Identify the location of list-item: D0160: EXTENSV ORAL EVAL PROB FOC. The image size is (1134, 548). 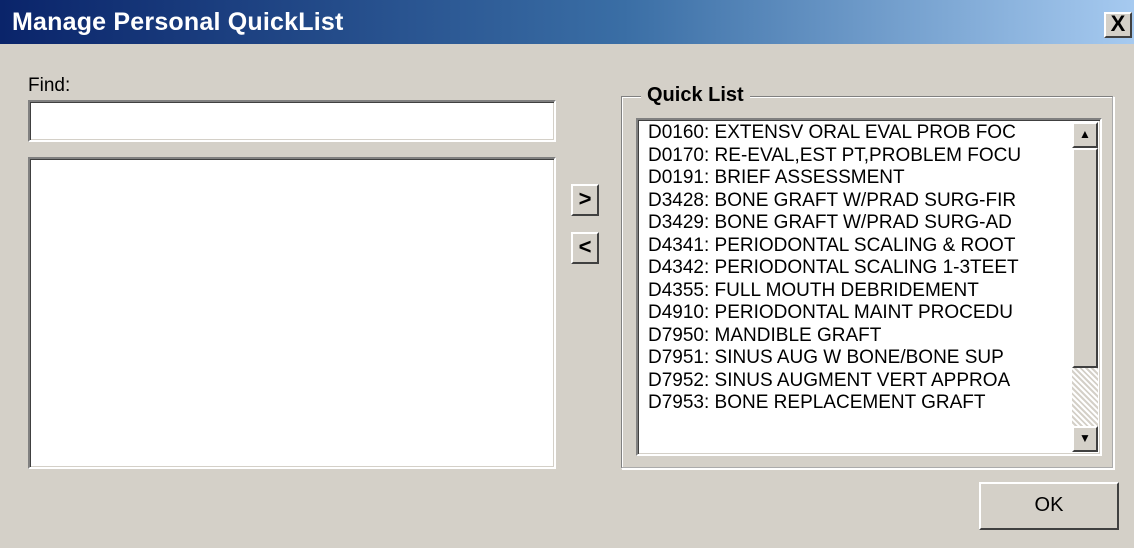
(860, 133).